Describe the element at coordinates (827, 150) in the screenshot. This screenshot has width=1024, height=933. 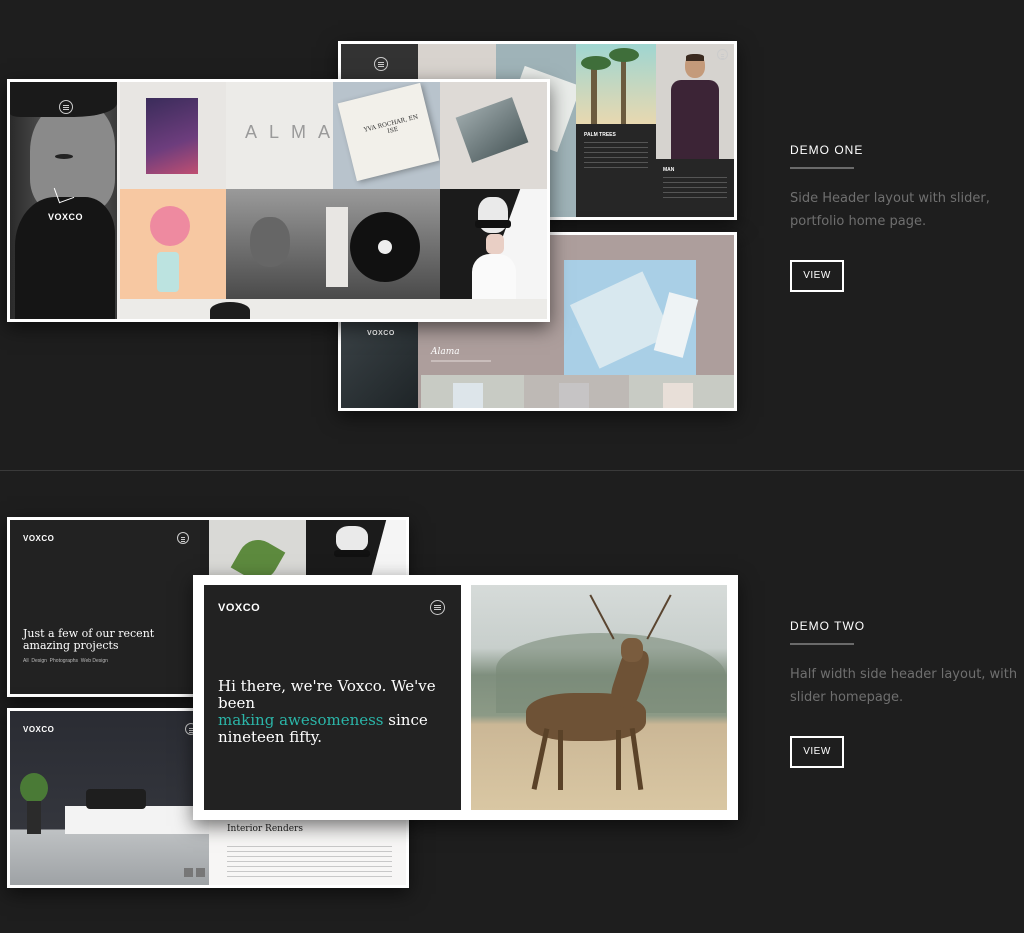
I see `demo-one-title: DEMO ONE` at that location.